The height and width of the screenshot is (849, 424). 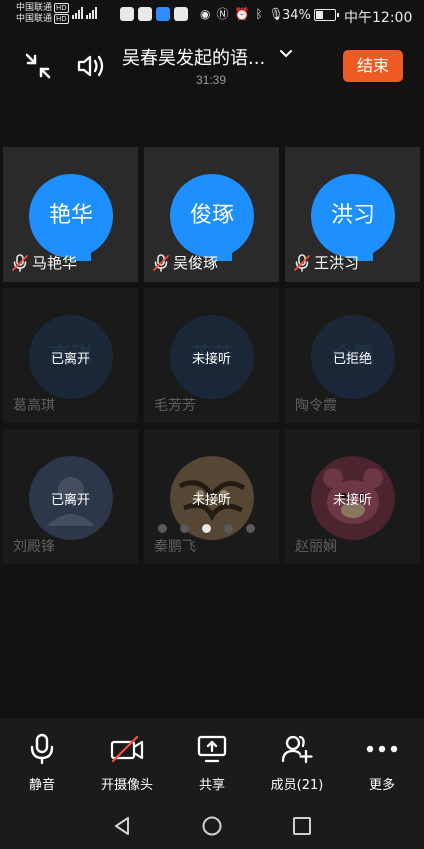 What do you see at coordinates (154, 14) in the screenshot?
I see `notification-icons` at bounding box center [154, 14].